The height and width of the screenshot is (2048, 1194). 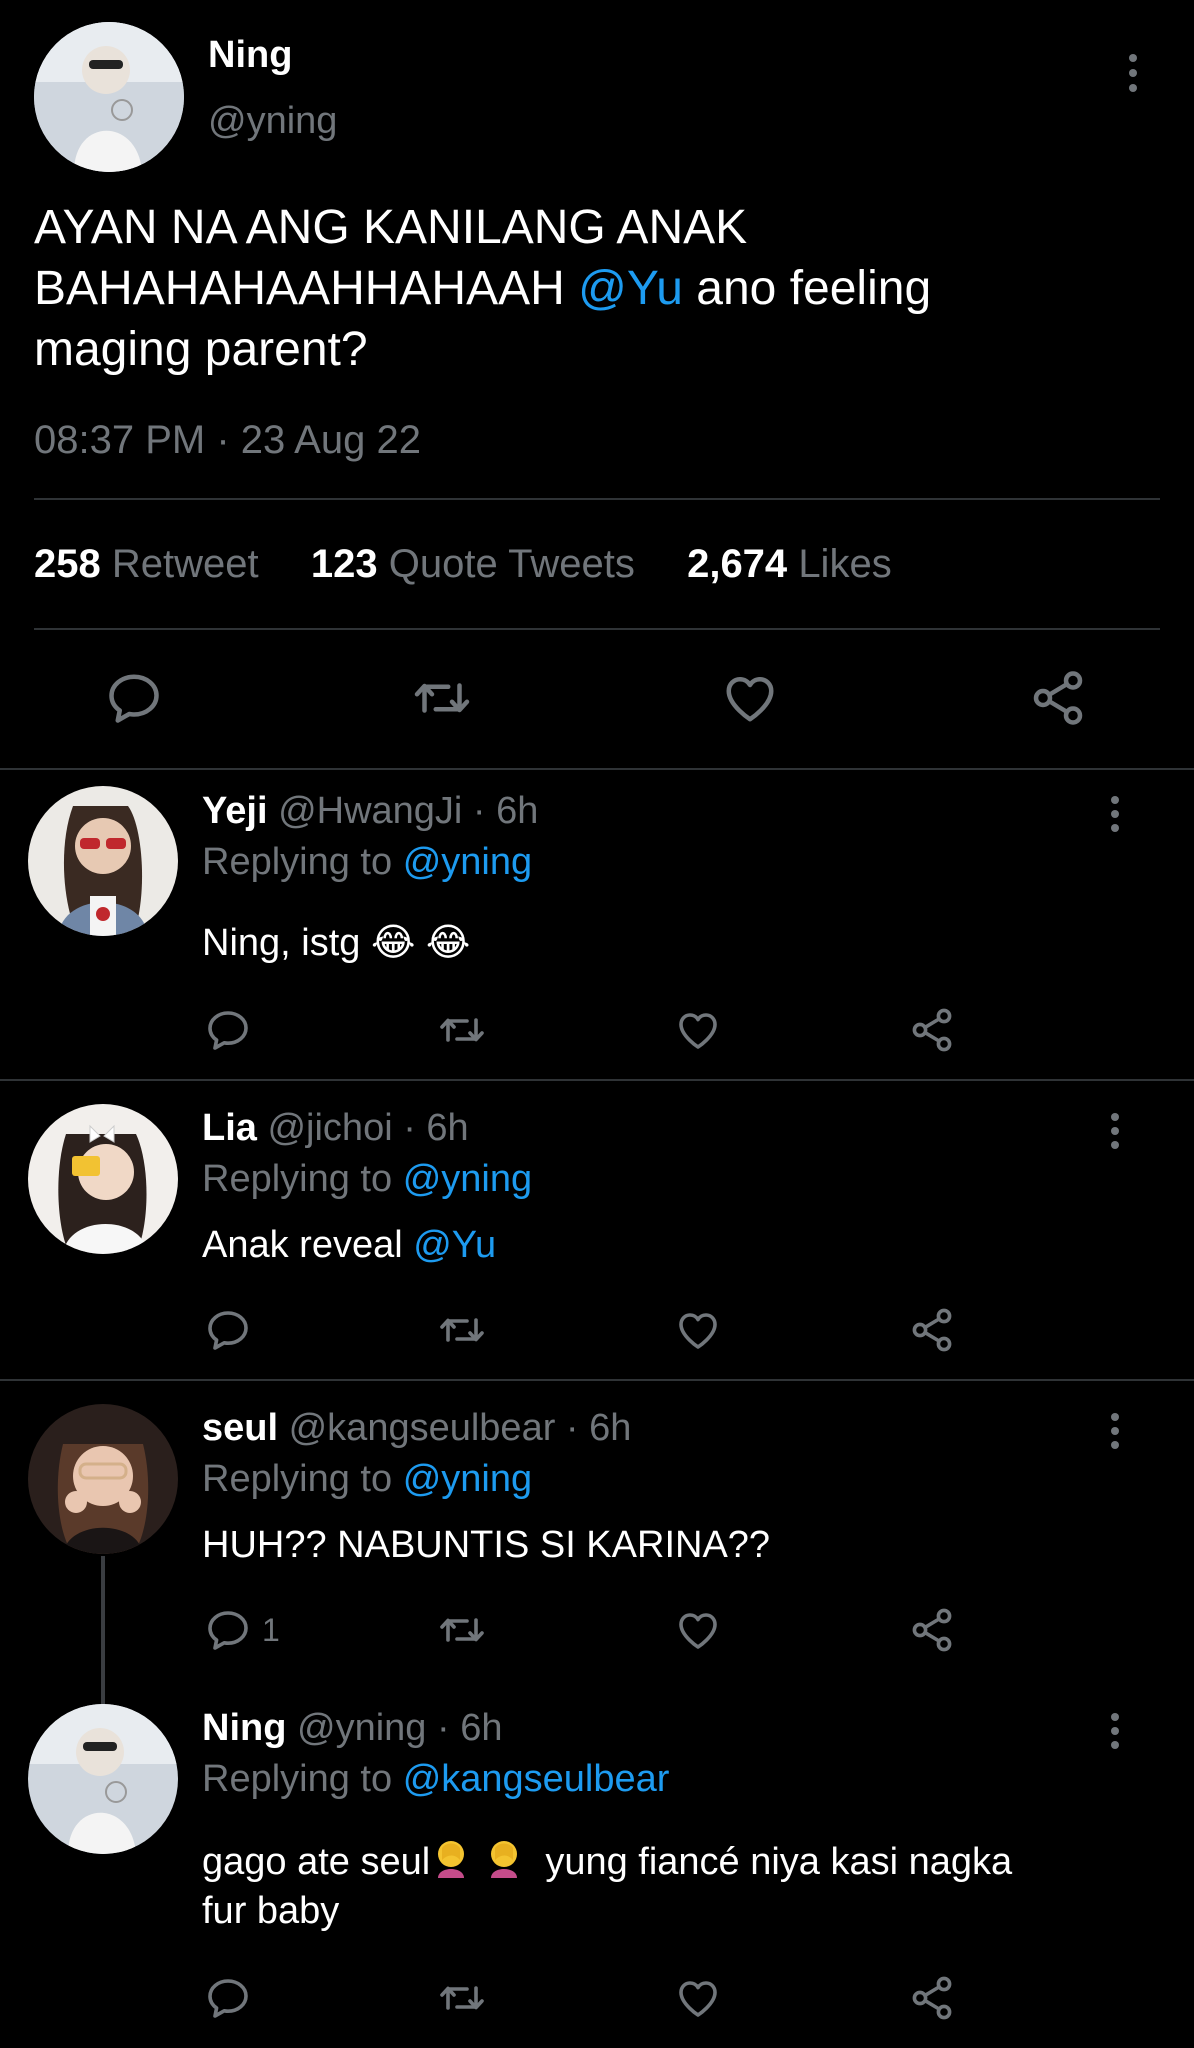 I want to click on author-meta: @kangseulbear · 6h, so click(x=460, y=1428).